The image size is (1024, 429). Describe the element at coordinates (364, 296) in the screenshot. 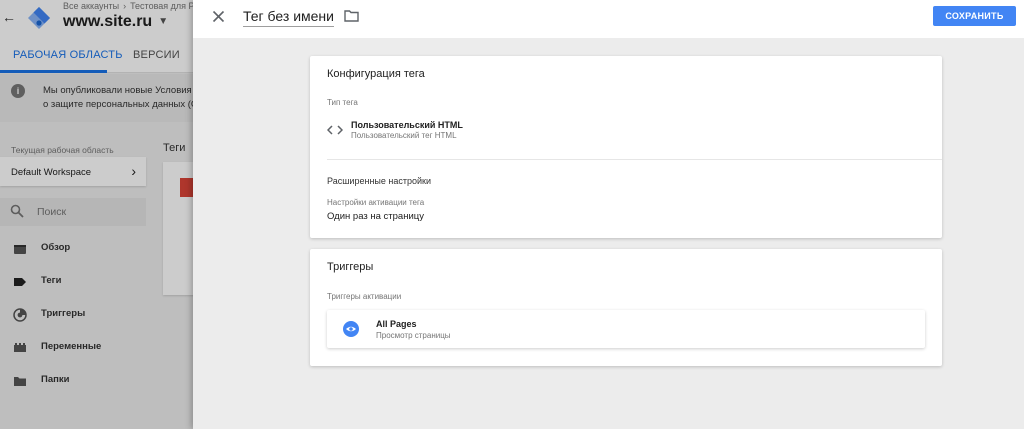

I see `firing-triggers-label: Триггеры активации` at that location.